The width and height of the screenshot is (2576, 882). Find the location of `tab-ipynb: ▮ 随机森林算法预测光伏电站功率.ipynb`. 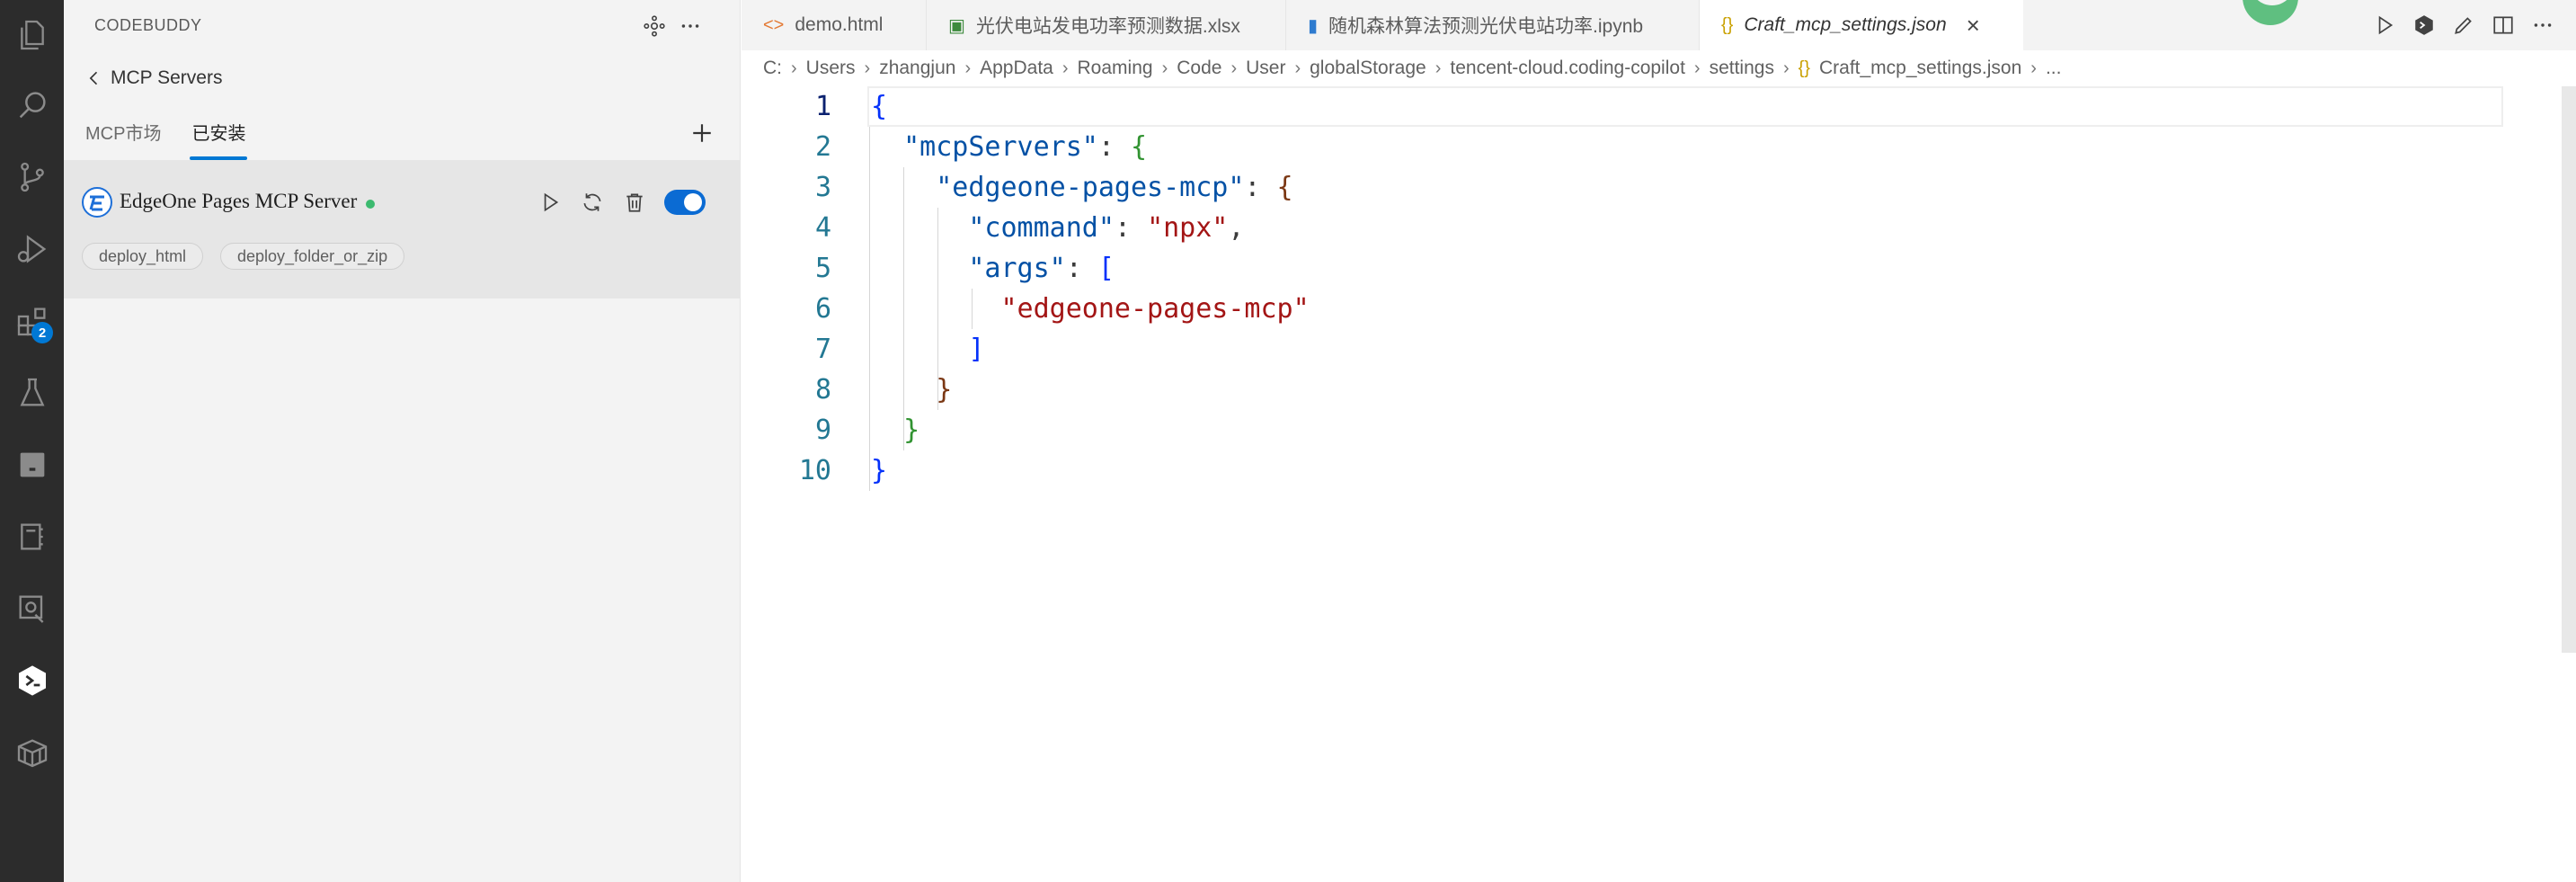

tab-ipynb: ▮ 随机森林算法预测光伏电站功率.ipynb is located at coordinates (1493, 25).